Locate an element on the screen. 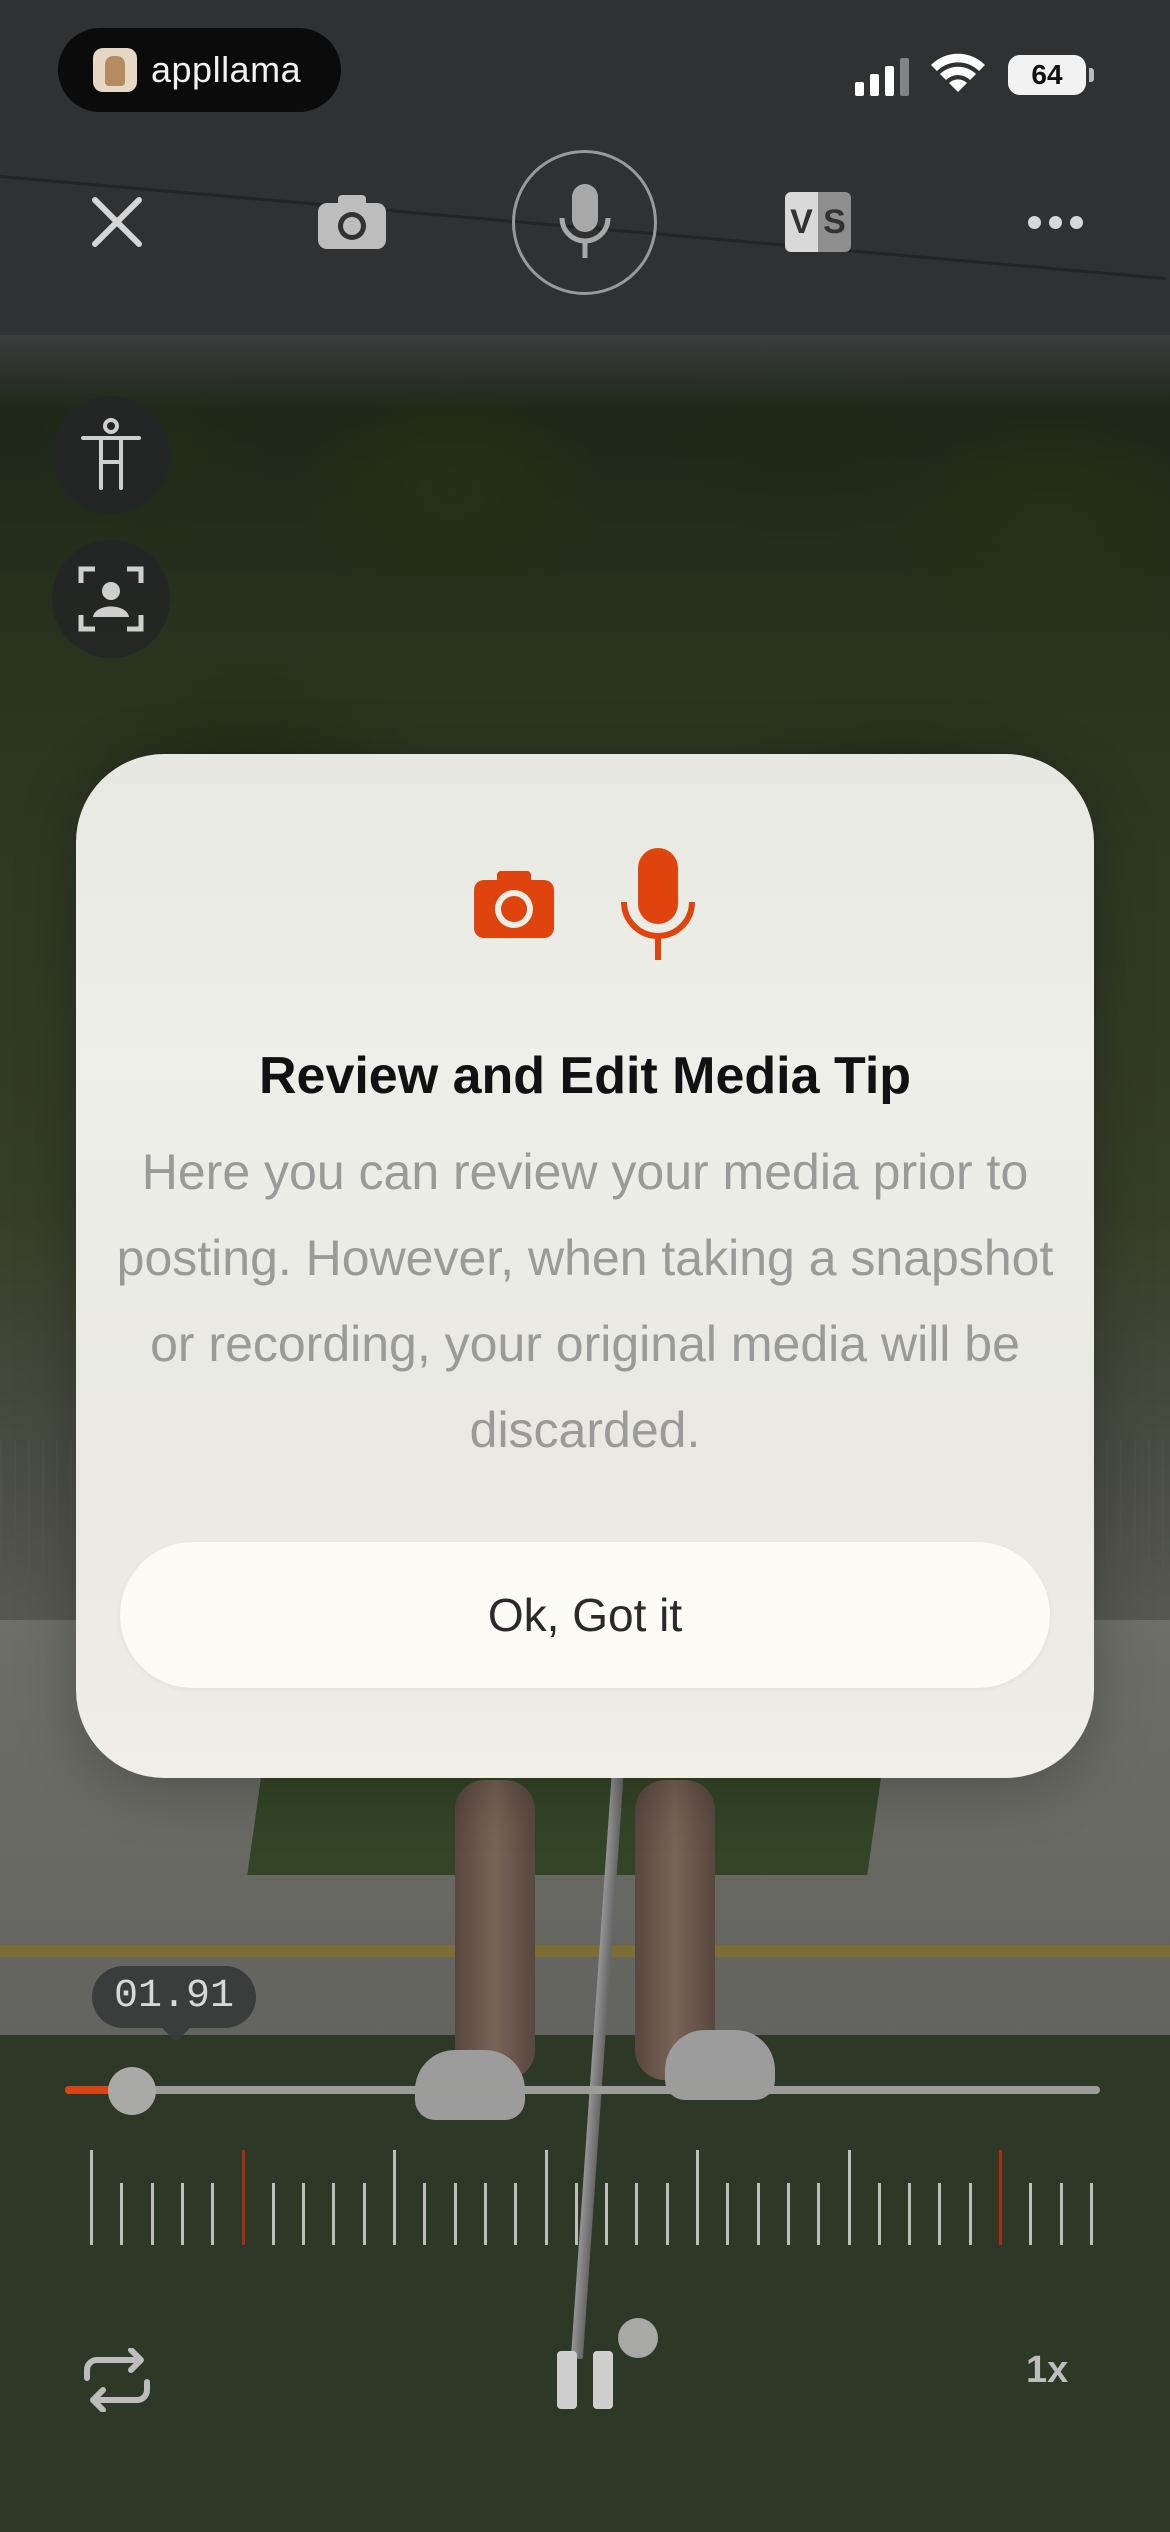  playback-scrubber is located at coordinates (582, 2090).